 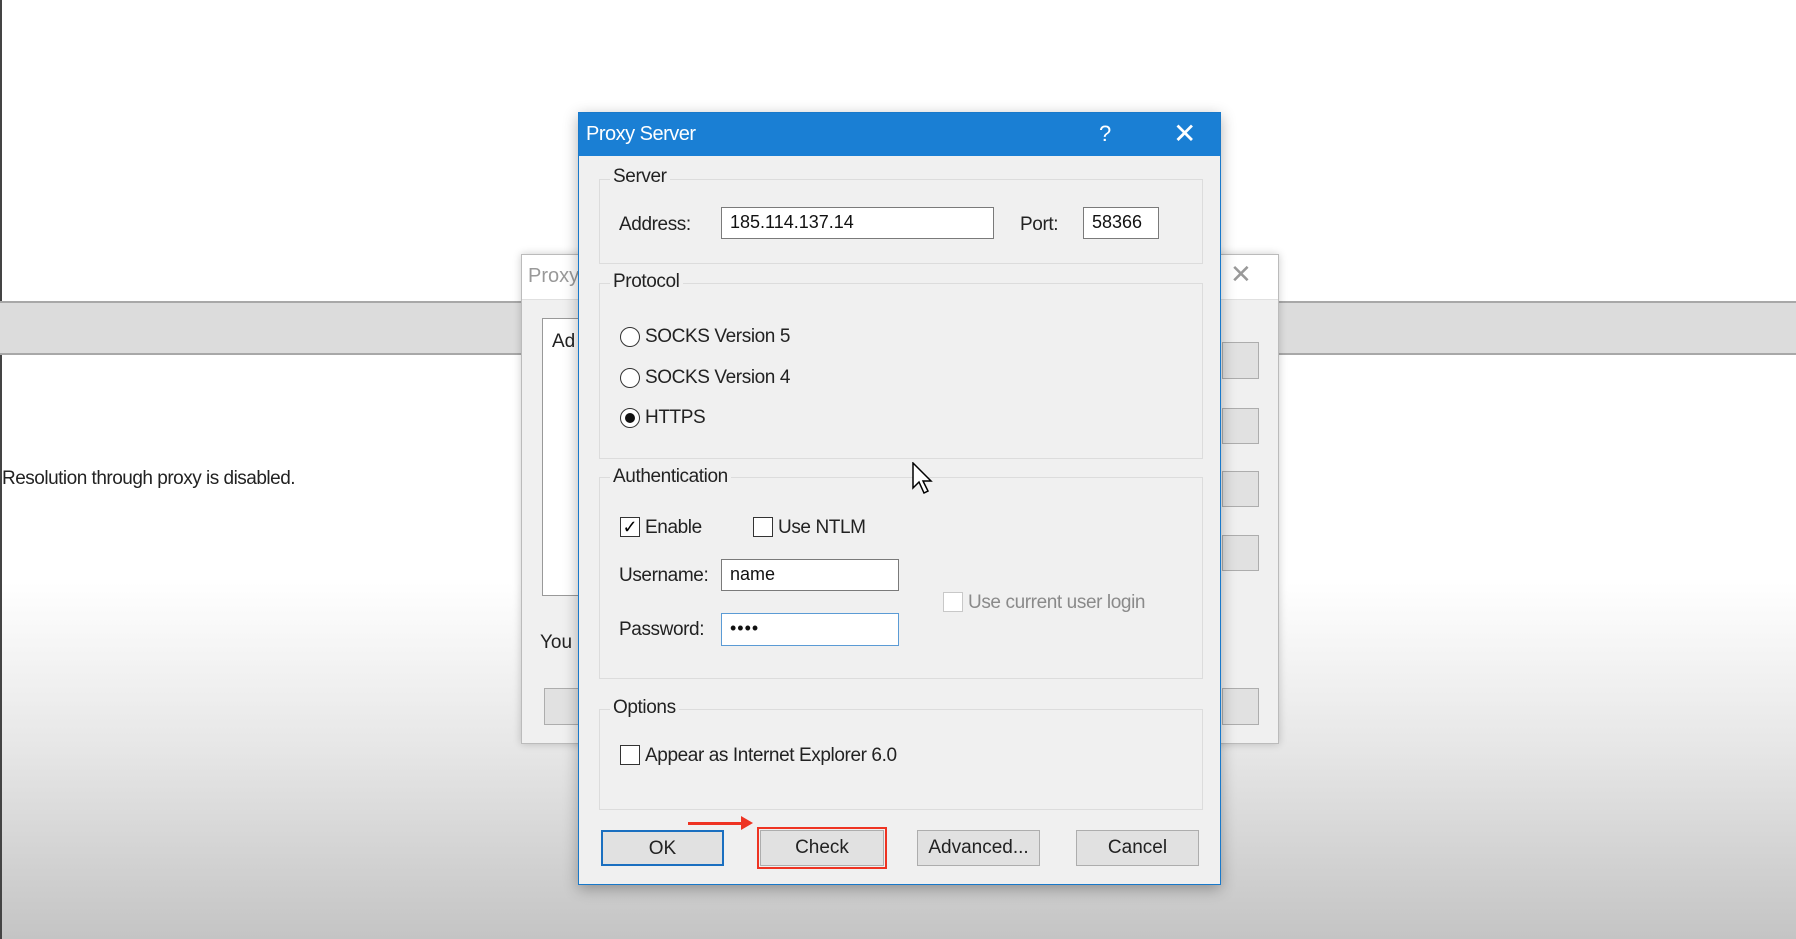 I want to click on address-input: 185.114.137.14, so click(x=857, y=223).